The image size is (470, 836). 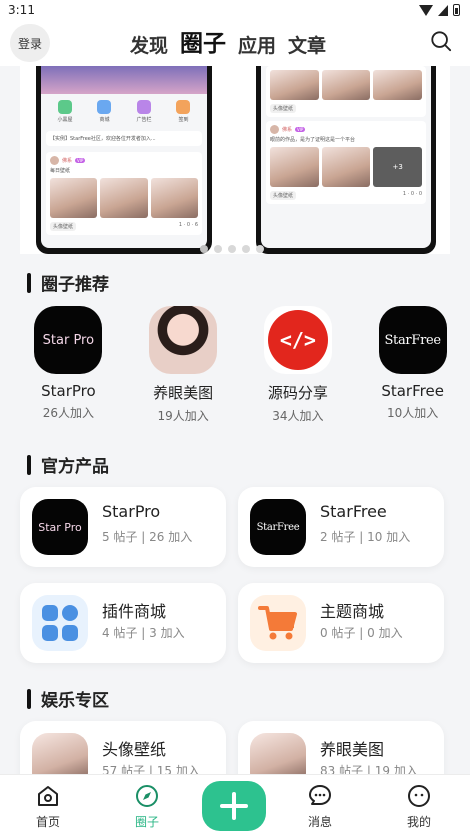 What do you see at coordinates (443, 10) in the screenshot?
I see `signal-icon` at bounding box center [443, 10].